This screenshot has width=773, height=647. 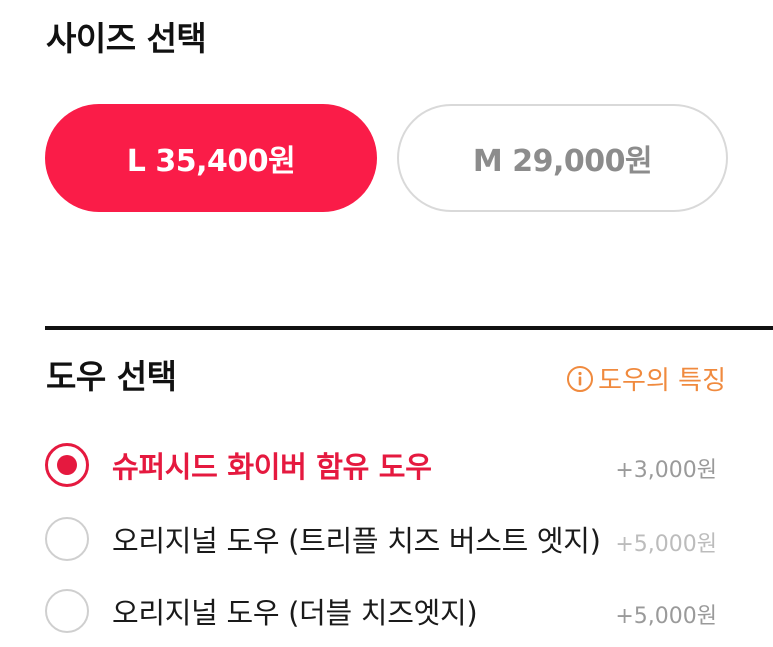 I want to click on size-section-title: 사이즈 선택, so click(x=126, y=38).